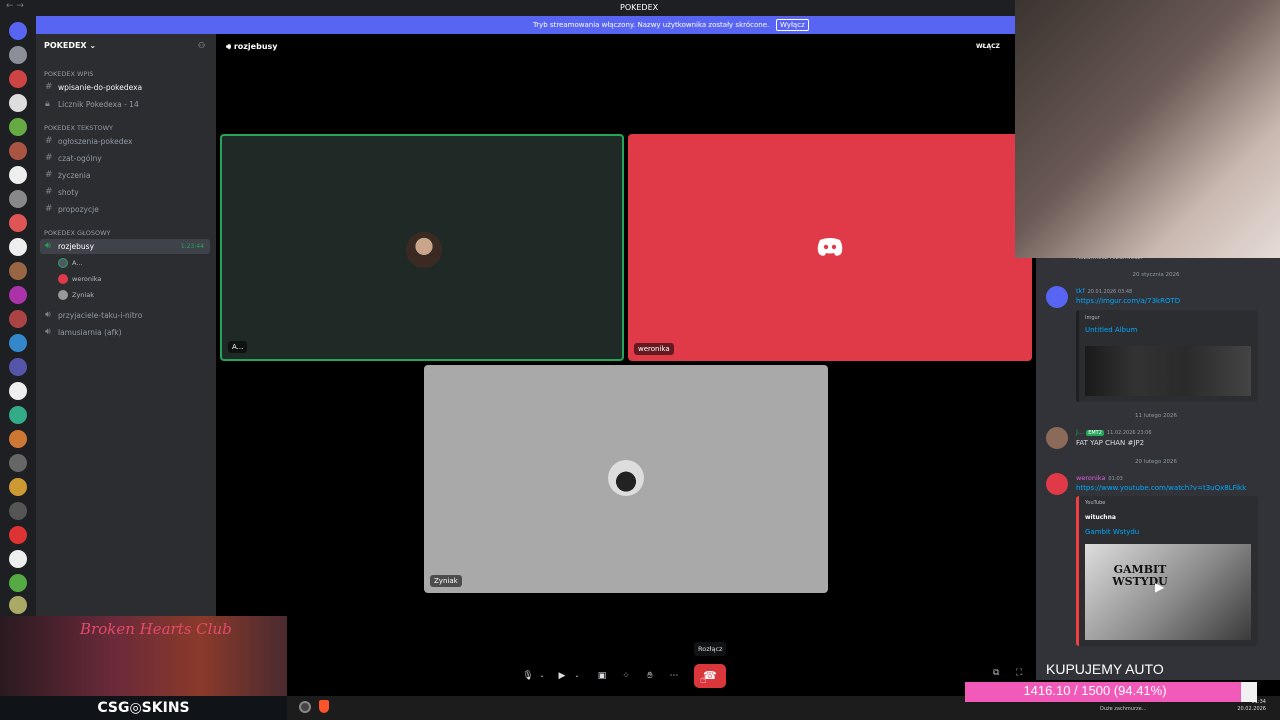  I want to click on server-name: POKEDEX ⌄, so click(70, 45).